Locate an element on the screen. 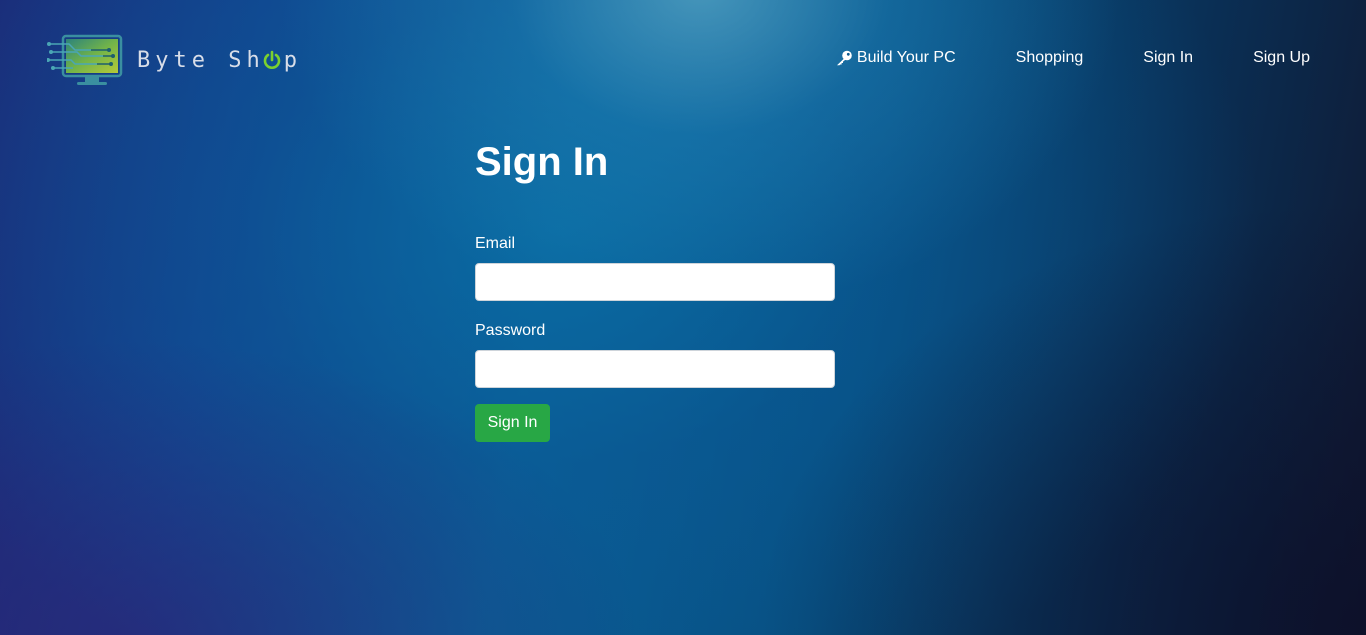  nav-sign-up-label: Sign Up is located at coordinates (1281, 57).